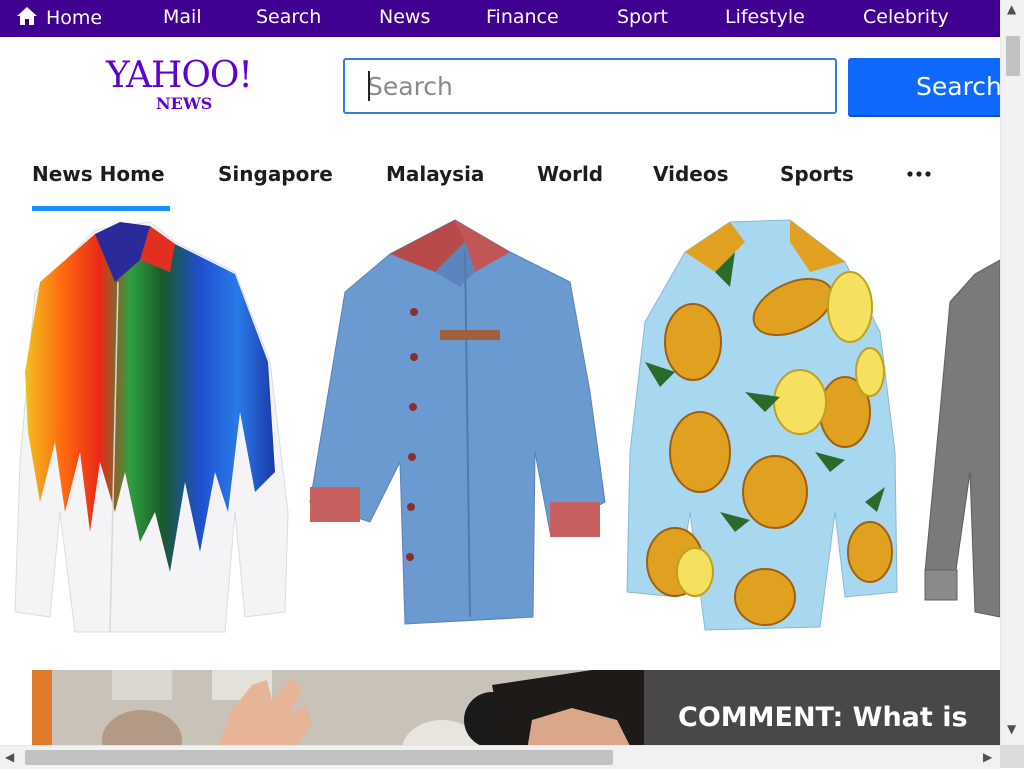 The image size is (1024, 769). What do you see at coordinates (987, 757) in the screenshot?
I see `scroll-right-arrow-icon: ▶` at bounding box center [987, 757].